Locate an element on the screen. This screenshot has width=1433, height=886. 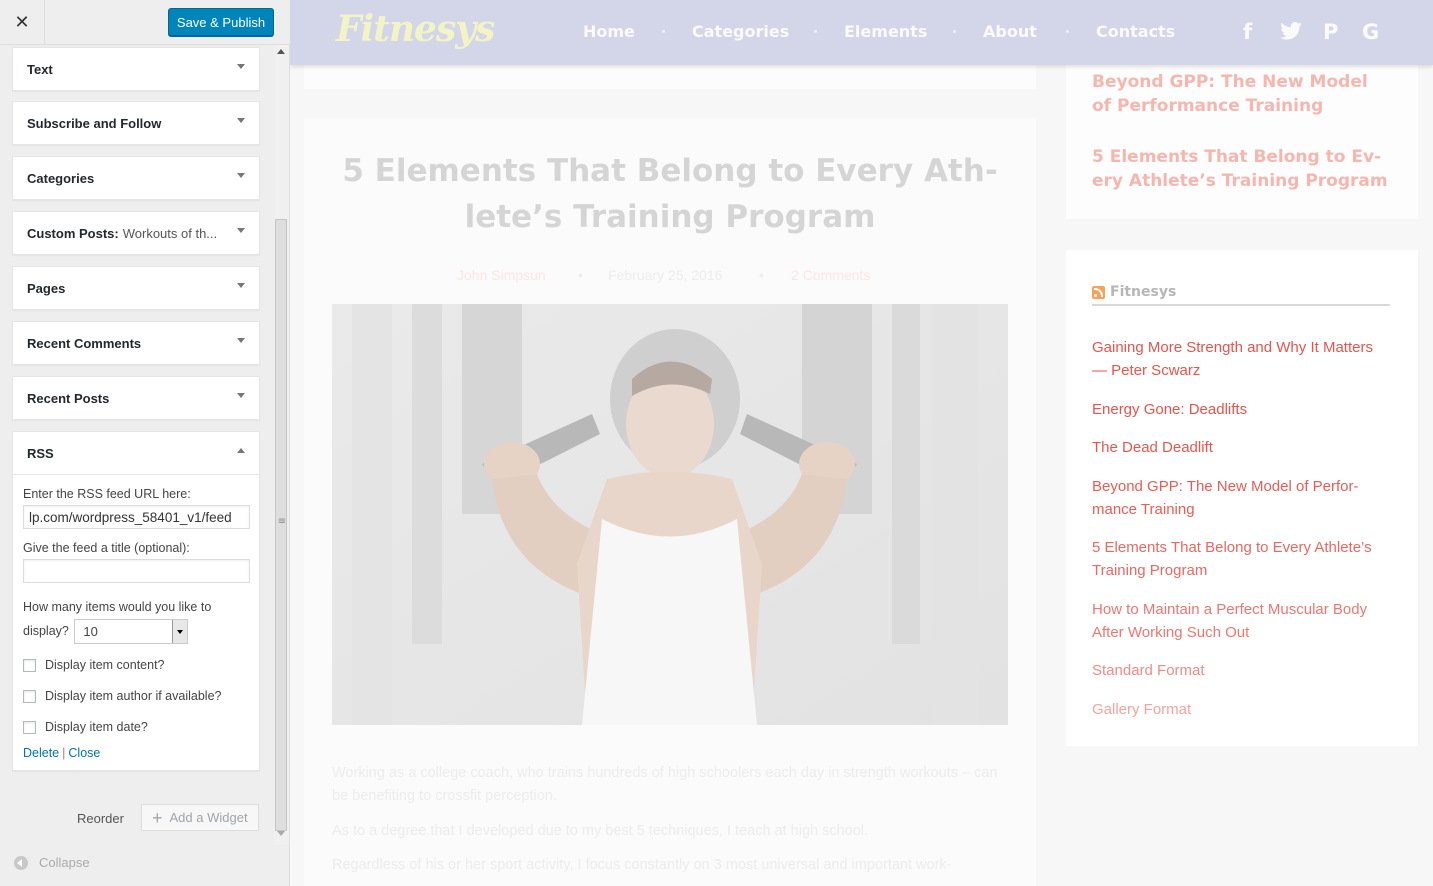
widget-title: Text is located at coordinates (40, 69).